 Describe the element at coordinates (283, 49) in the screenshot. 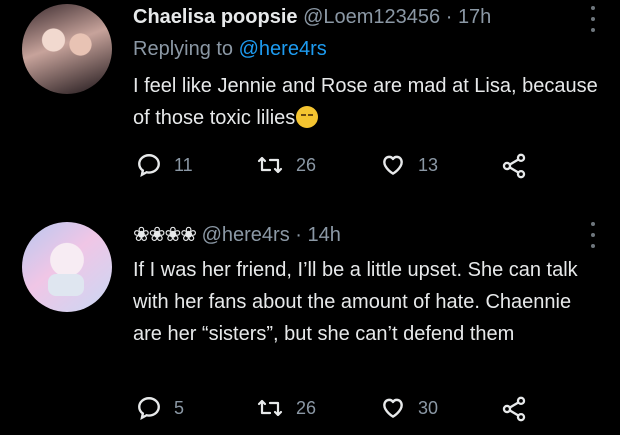

I see `replying-handle-link: @here4rs` at that location.